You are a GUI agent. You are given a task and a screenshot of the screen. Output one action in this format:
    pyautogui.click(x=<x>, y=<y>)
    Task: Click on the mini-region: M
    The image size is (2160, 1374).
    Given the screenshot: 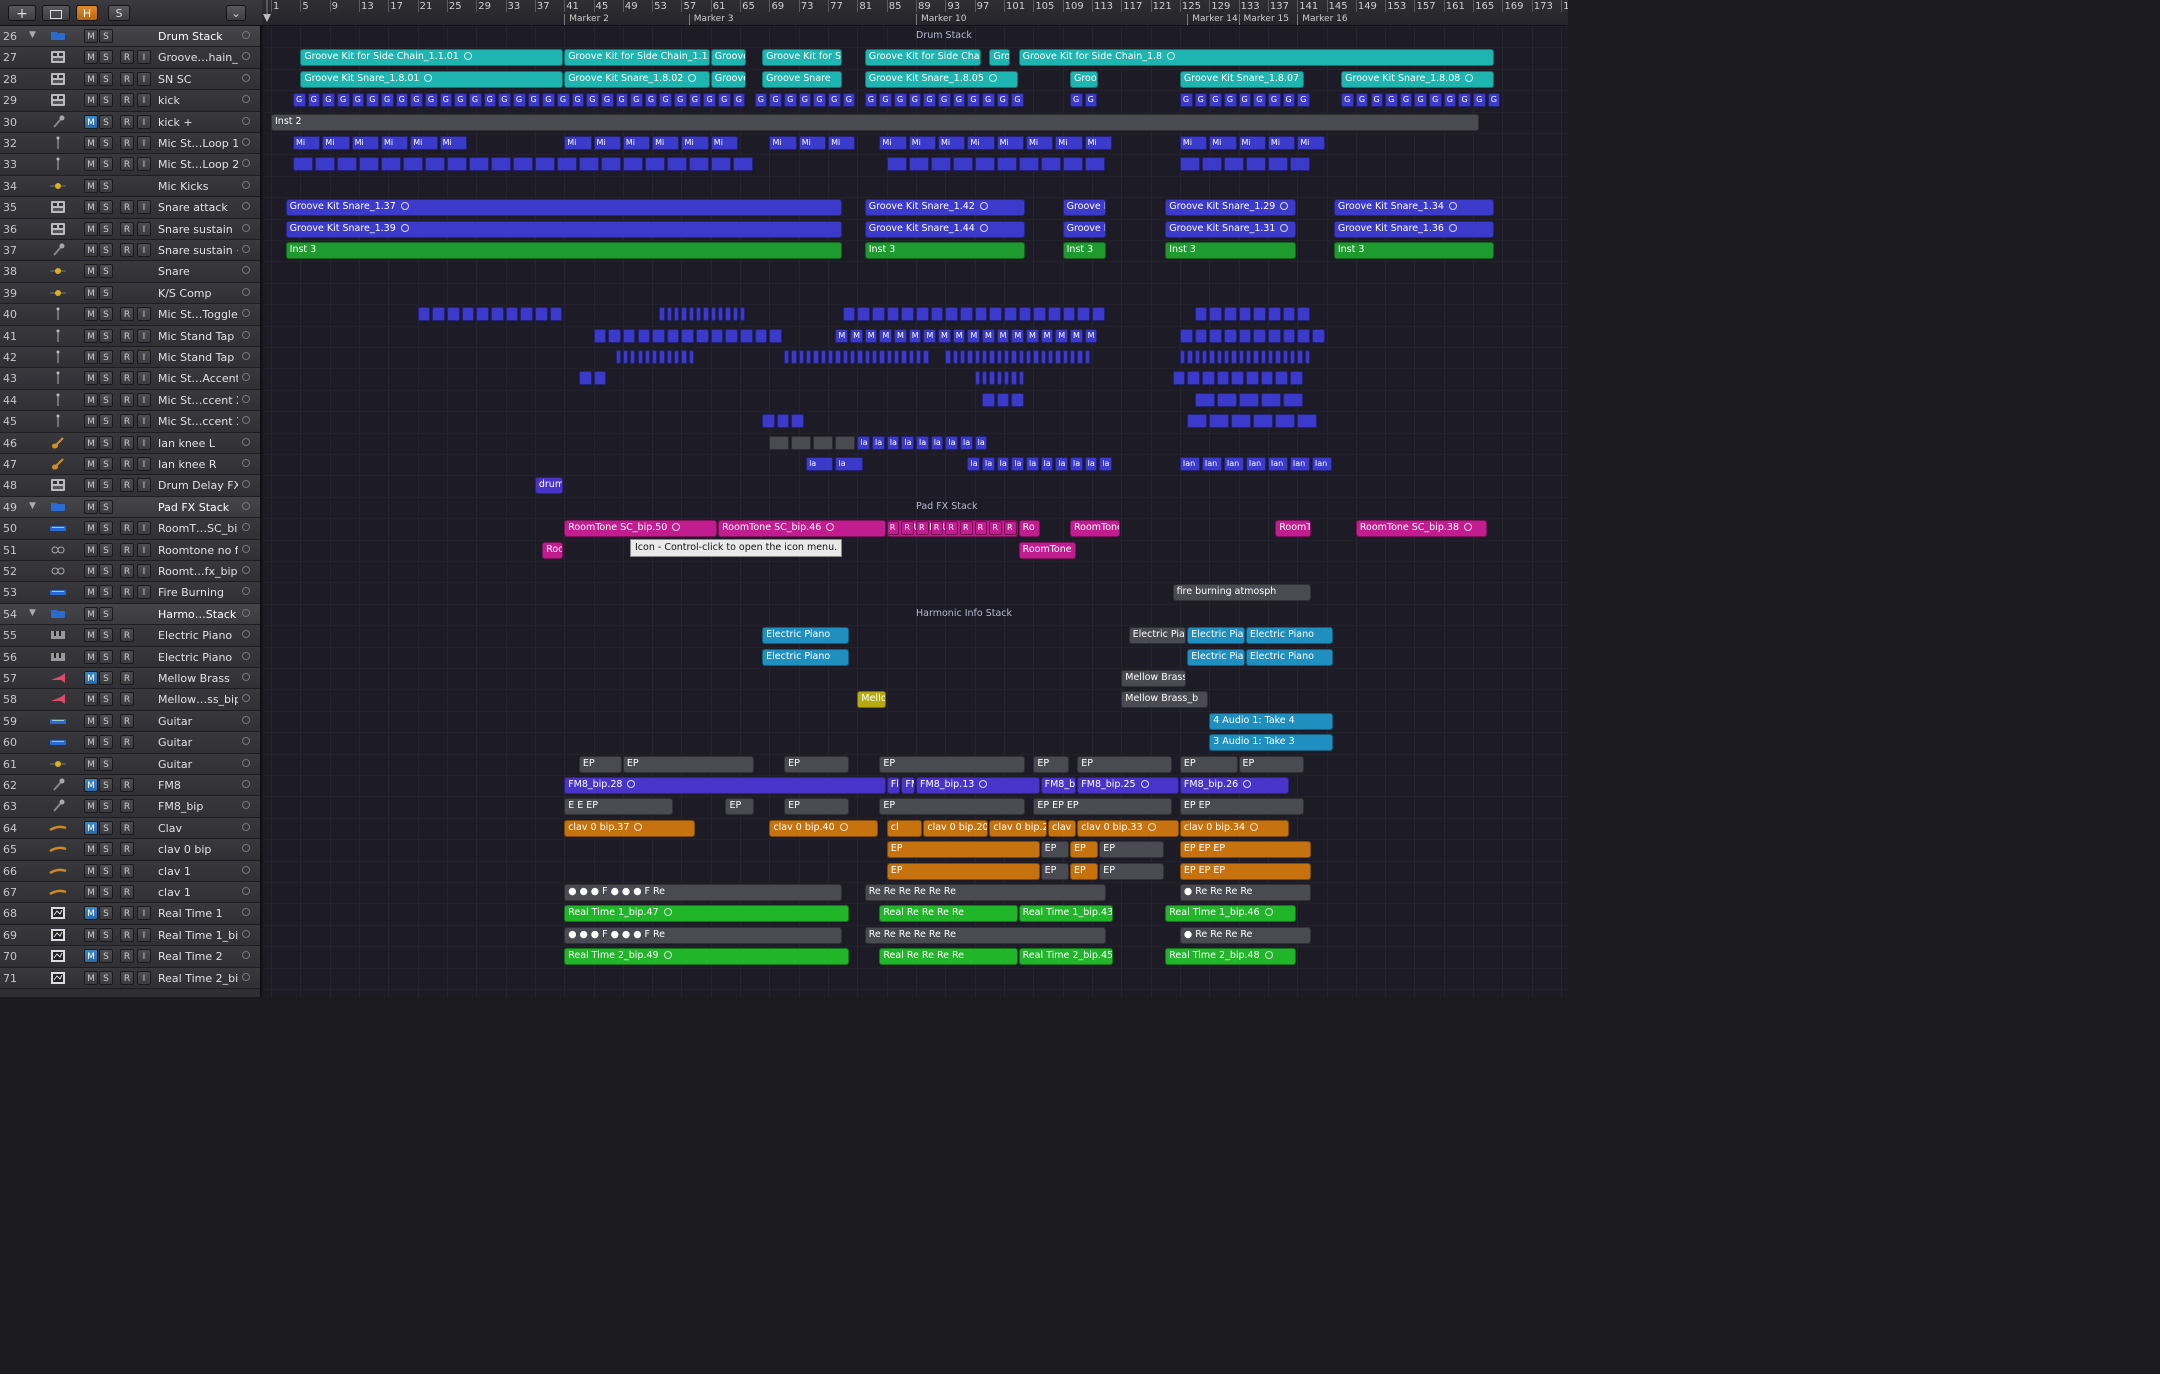 What is the action you would take?
    pyautogui.click(x=973, y=335)
    